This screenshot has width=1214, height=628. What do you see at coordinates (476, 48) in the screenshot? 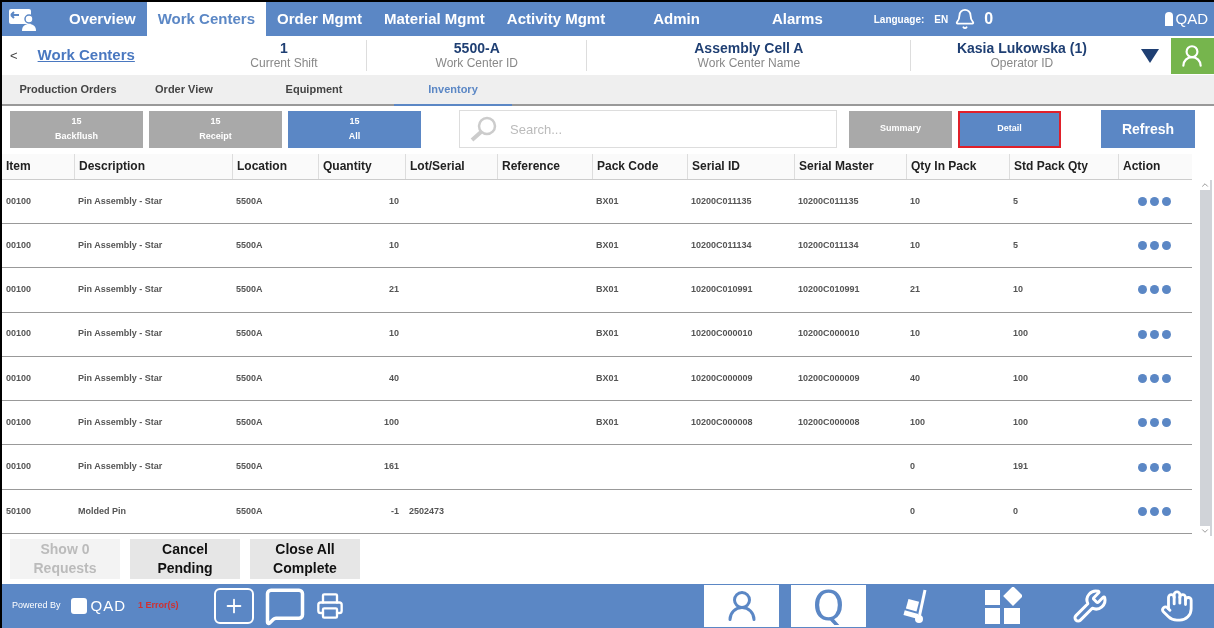
I see `header-value: 5500-A` at bounding box center [476, 48].